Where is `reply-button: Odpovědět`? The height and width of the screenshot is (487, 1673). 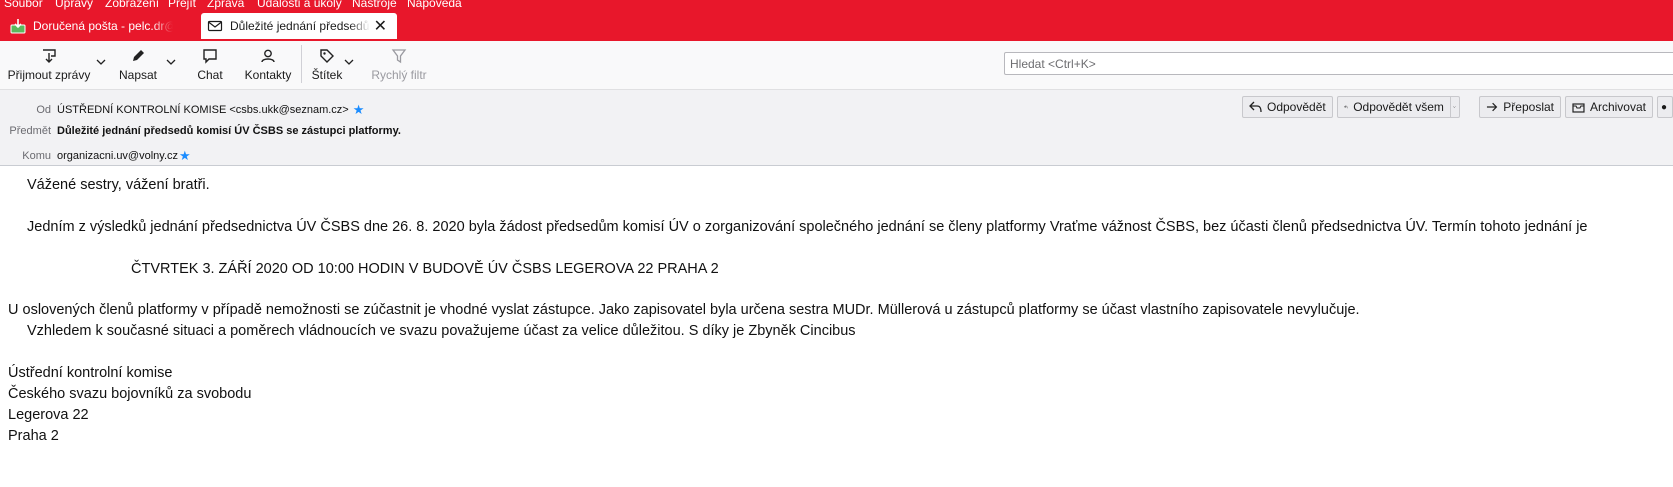
reply-button: Odpovědět is located at coordinates (1287, 107).